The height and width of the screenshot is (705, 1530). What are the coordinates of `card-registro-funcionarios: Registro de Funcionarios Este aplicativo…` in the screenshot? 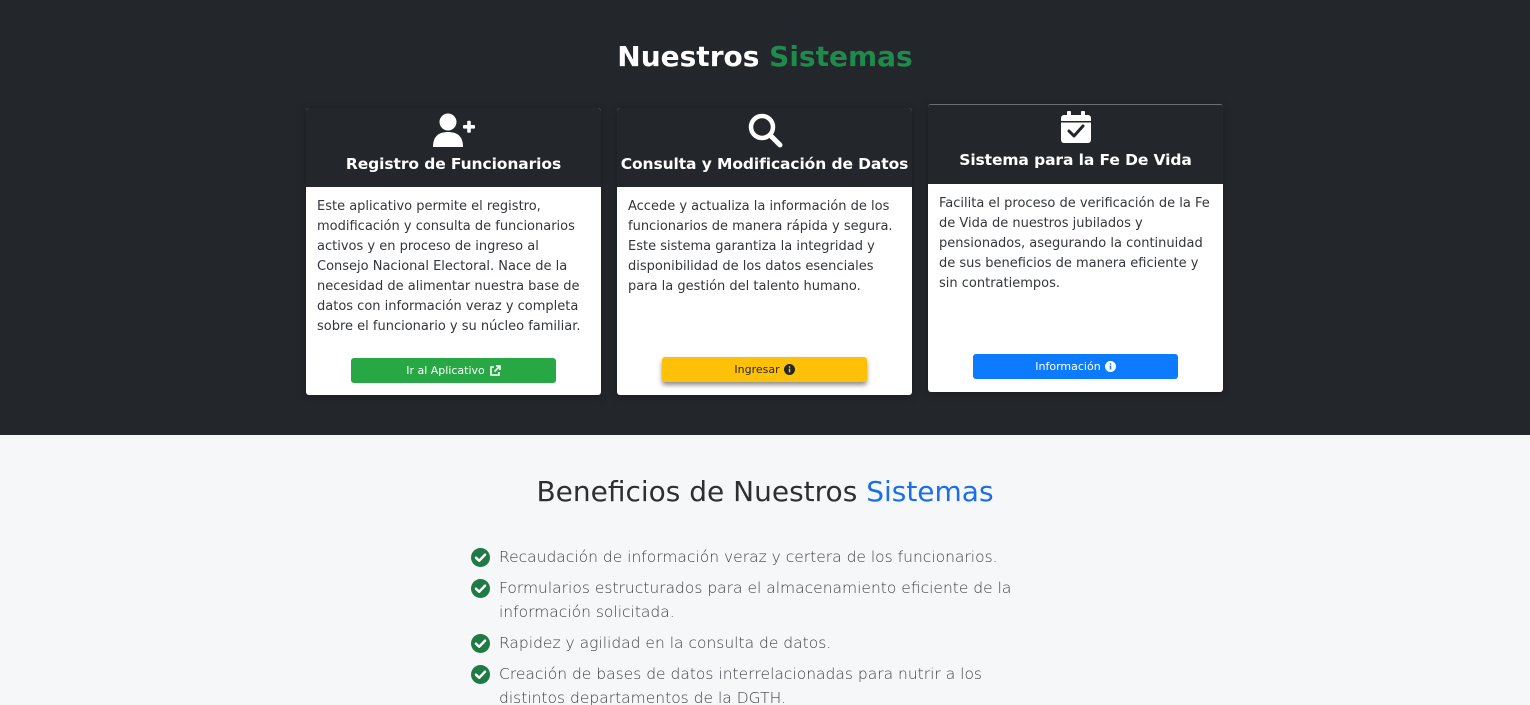 It's located at (453, 251).